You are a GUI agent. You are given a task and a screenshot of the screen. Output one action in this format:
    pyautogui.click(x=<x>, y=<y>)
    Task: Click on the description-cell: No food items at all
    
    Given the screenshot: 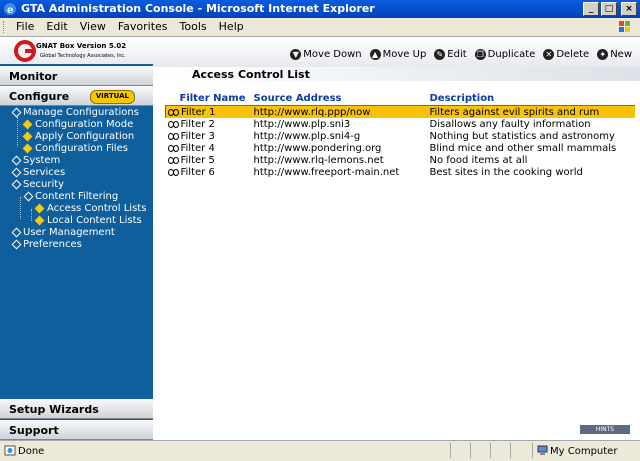 What is the action you would take?
    pyautogui.click(x=478, y=160)
    